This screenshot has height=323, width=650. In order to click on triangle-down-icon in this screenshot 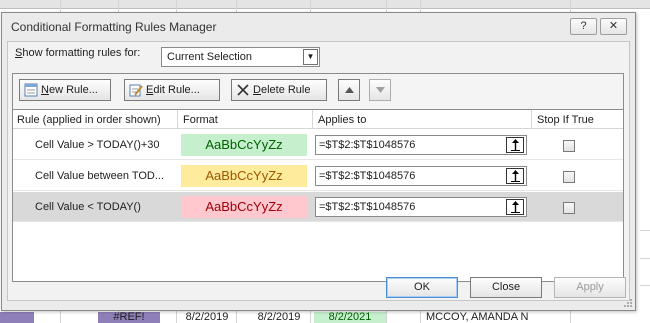, I will do `click(380, 90)`.